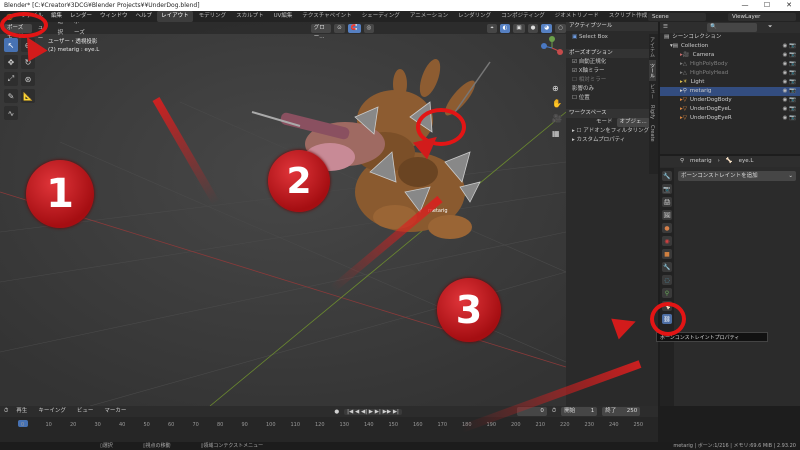 This screenshot has height=450, width=800. I want to click on outliner-row-light: ▸☀ Light ◉ 📷, so click(730, 82).